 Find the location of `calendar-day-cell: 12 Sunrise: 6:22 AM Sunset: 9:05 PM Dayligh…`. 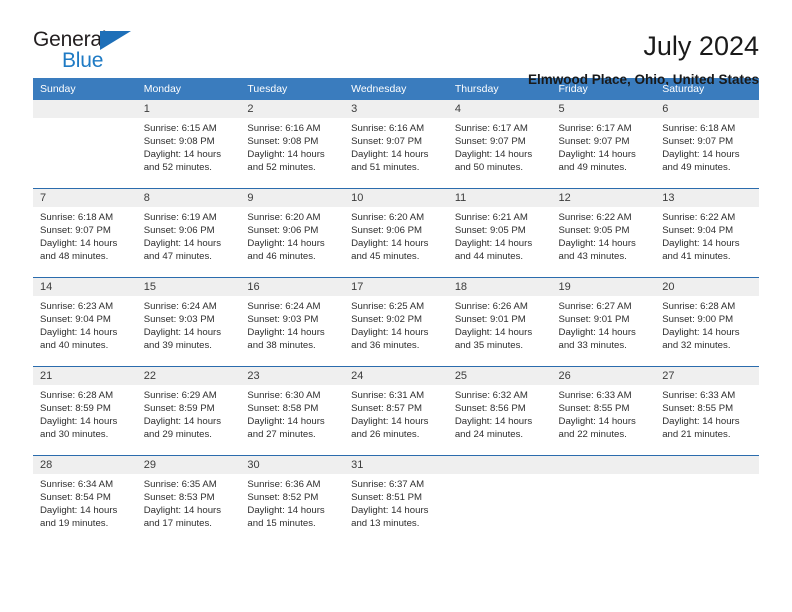

calendar-day-cell: 12 Sunrise: 6:22 AM Sunset: 9:05 PM Dayligh… is located at coordinates (603, 233).